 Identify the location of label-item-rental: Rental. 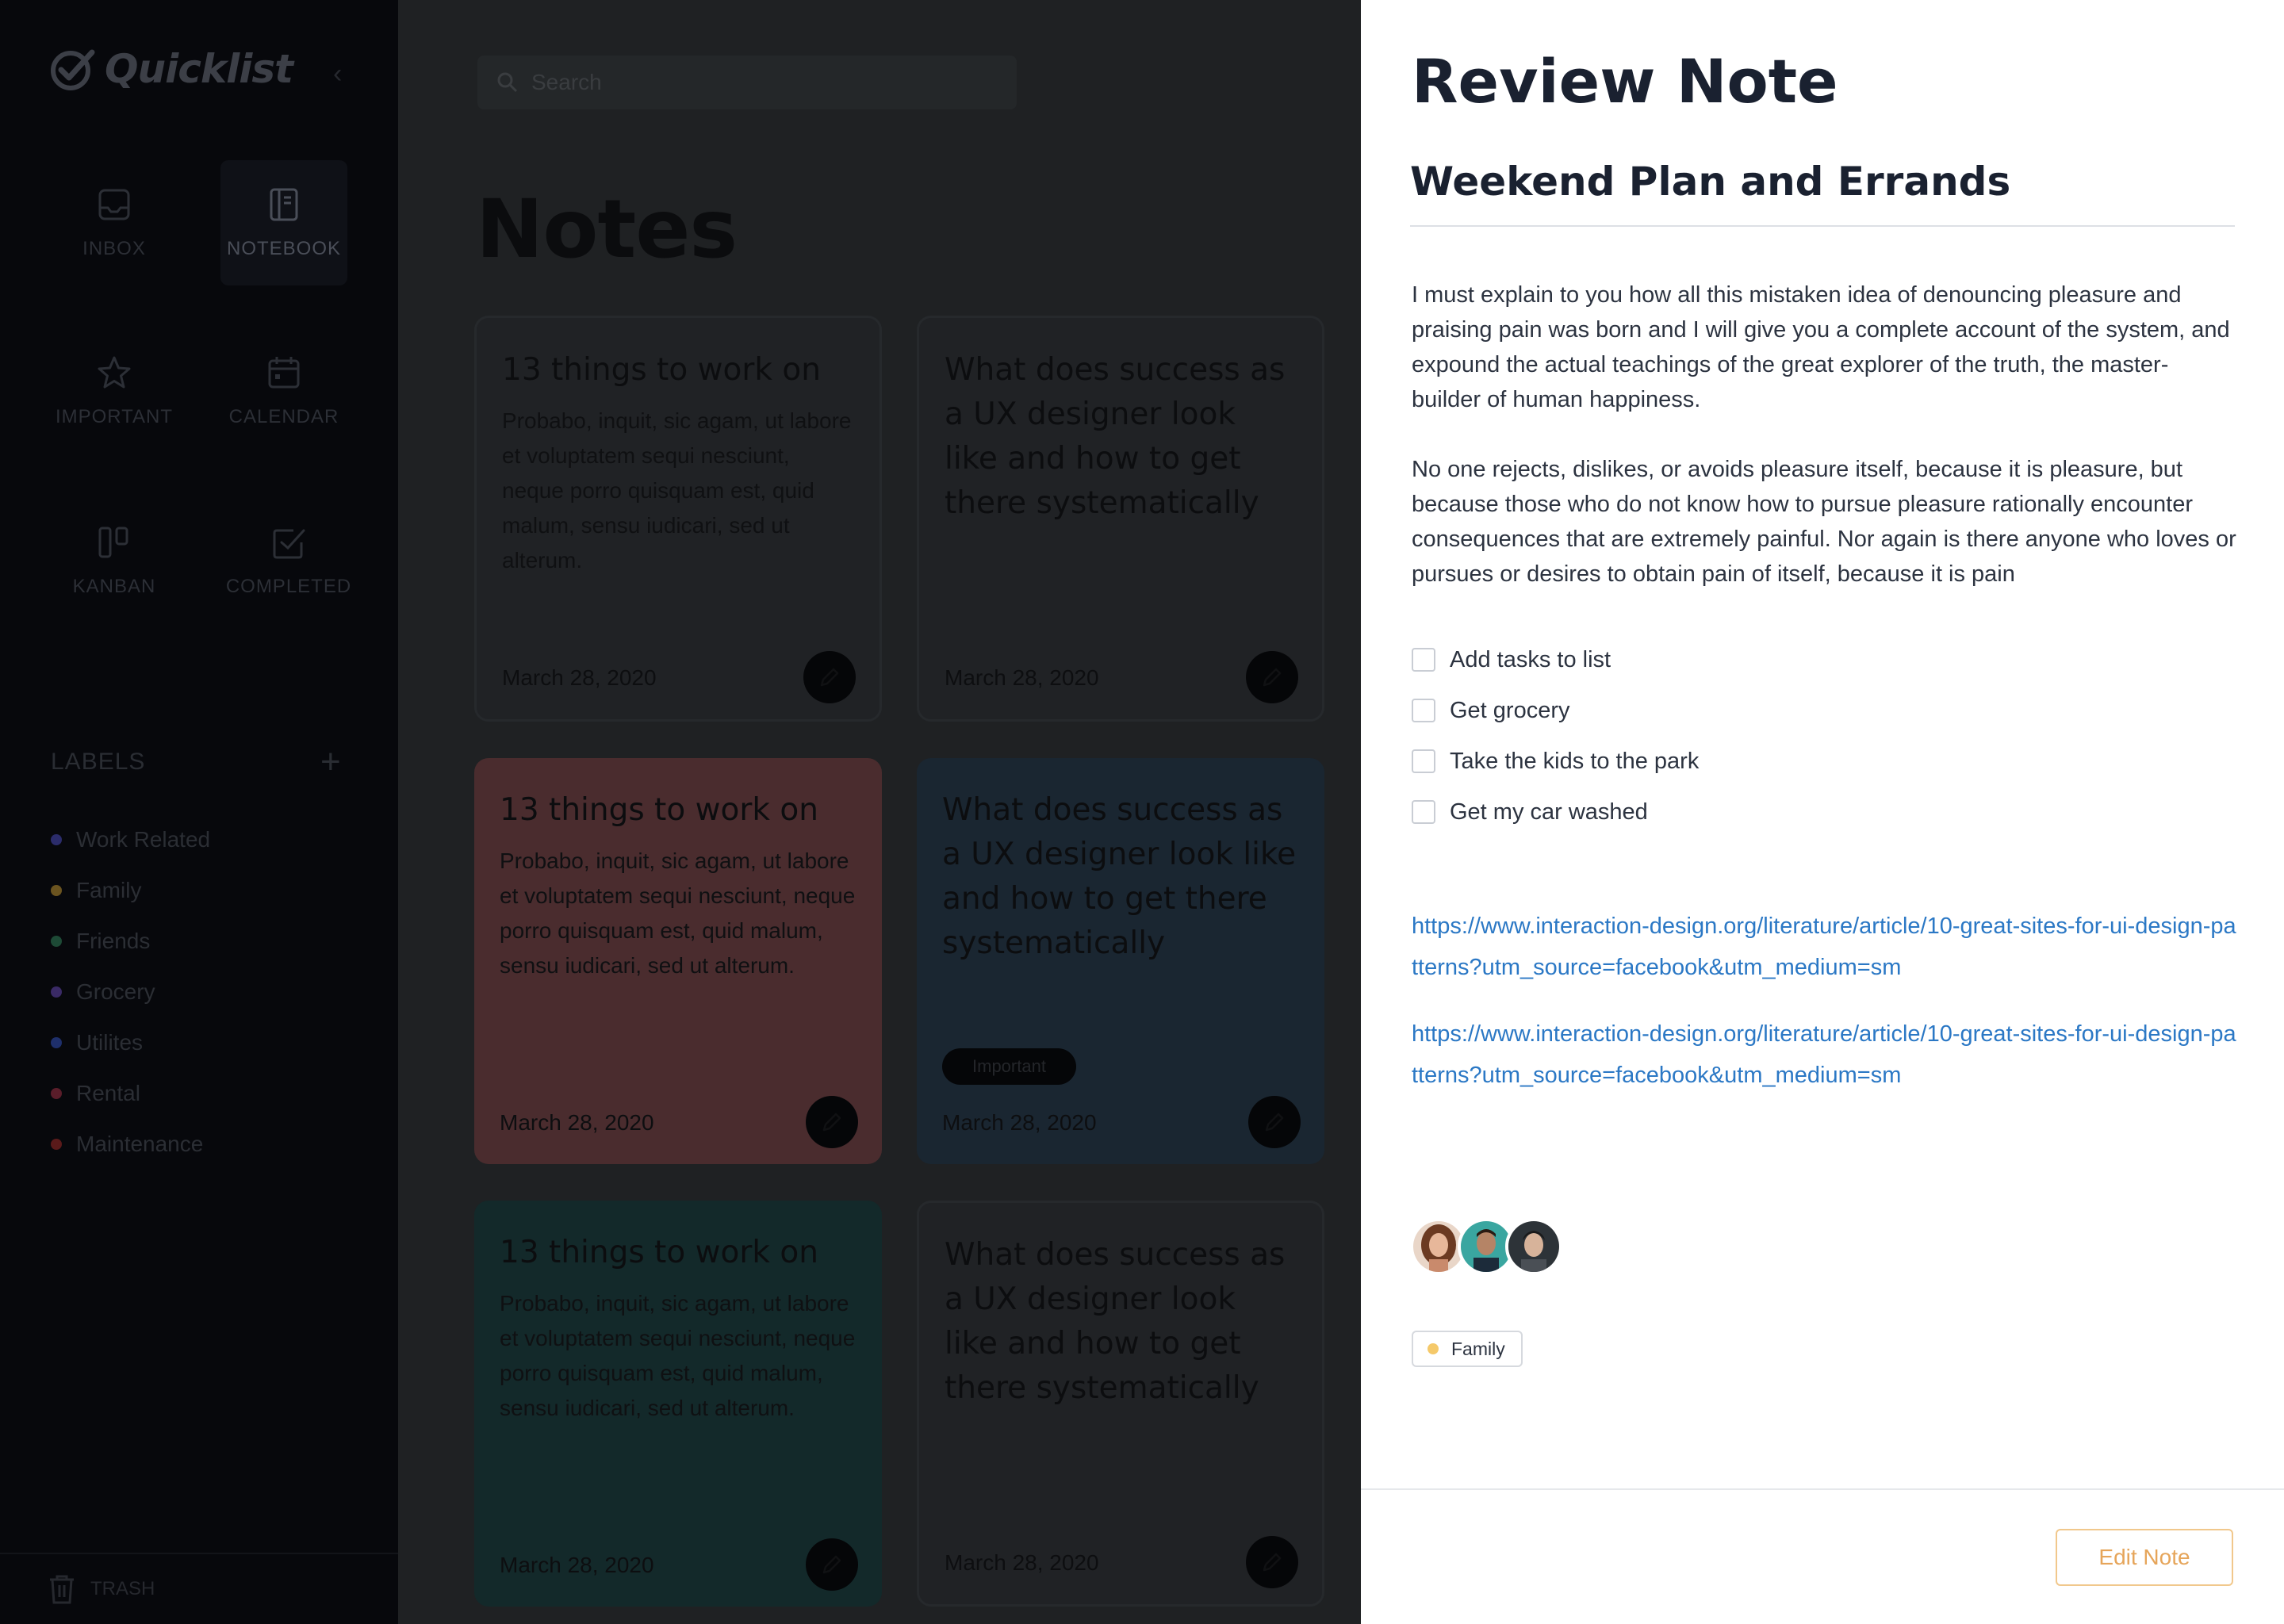
(130, 1093).